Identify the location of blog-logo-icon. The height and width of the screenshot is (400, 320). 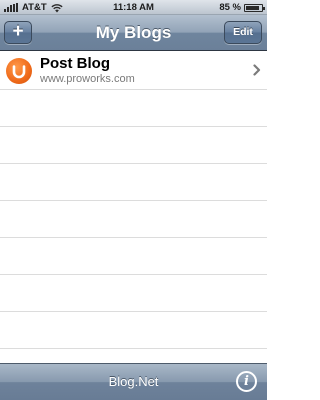
(19, 71).